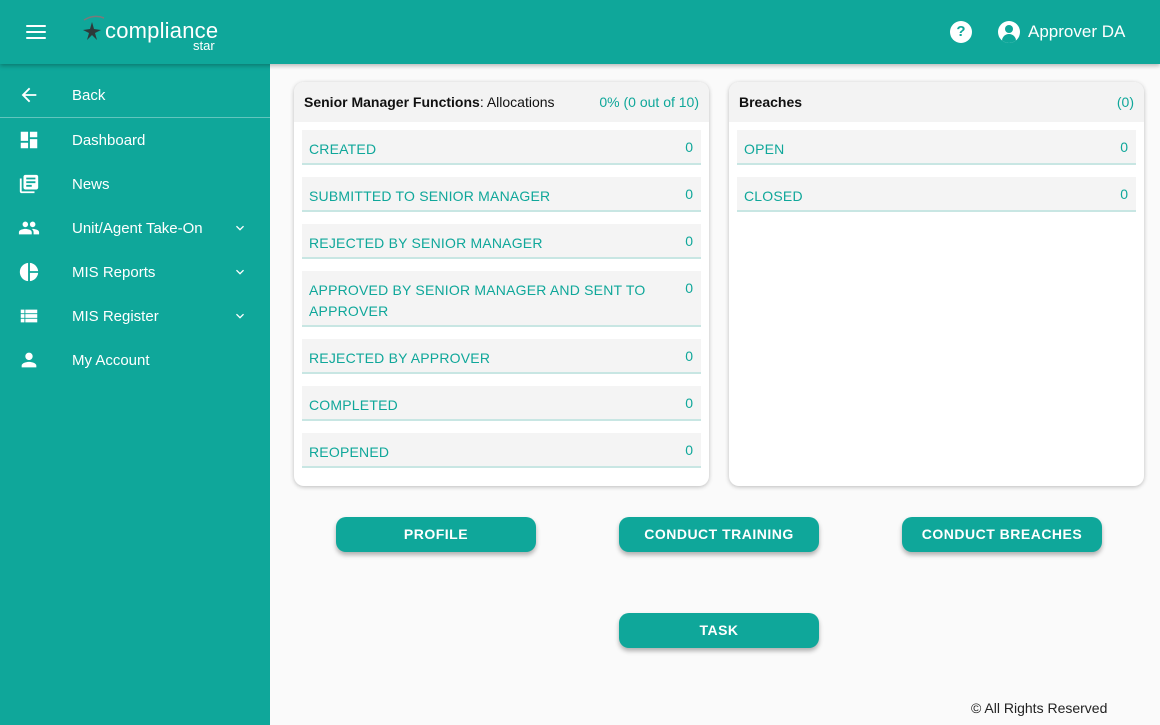 Image resolution: width=1160 pixels, height=725 pixels. What do you see at coordinates (719, 534) in the screenshot?
I see `conduct-training-button: CONDUCT TRAINING` at bounding box center [719, 534].